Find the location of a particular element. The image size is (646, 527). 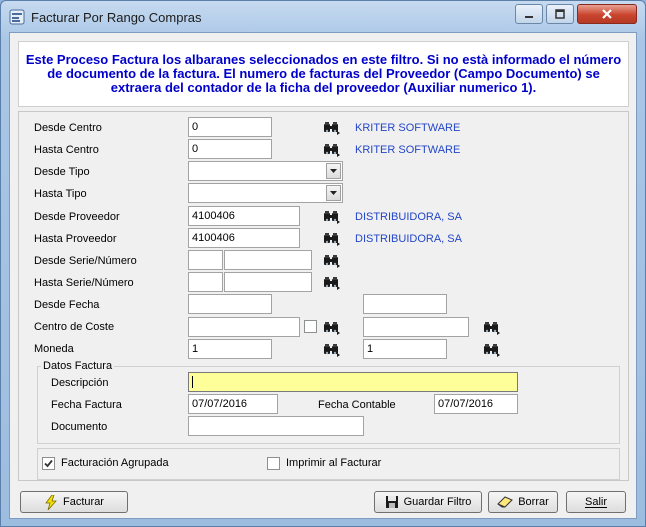

desde-centro-label: Desde Centro is located at coordinates (68, 128).